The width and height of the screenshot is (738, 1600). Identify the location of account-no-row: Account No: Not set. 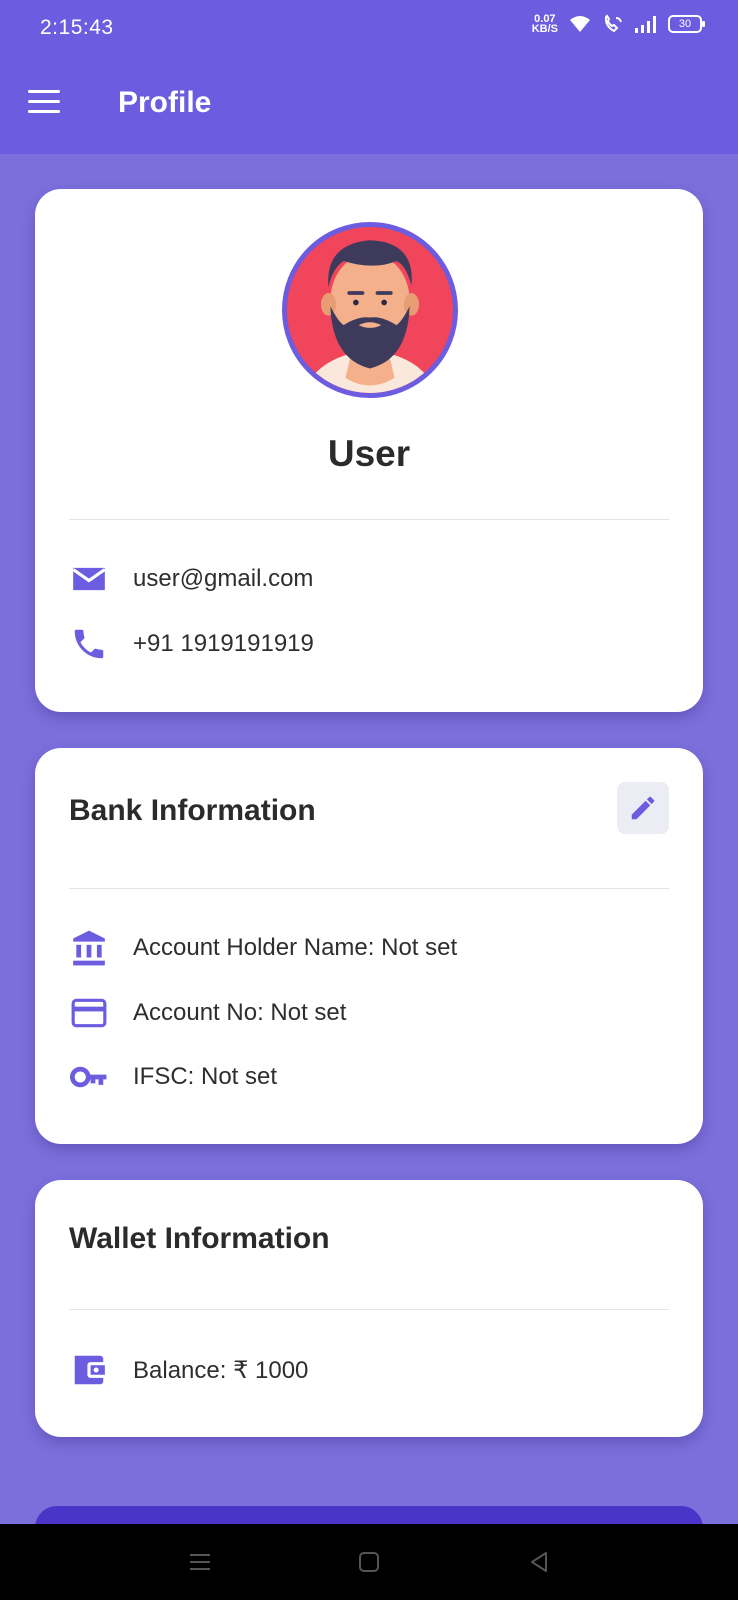
(207, 1013).